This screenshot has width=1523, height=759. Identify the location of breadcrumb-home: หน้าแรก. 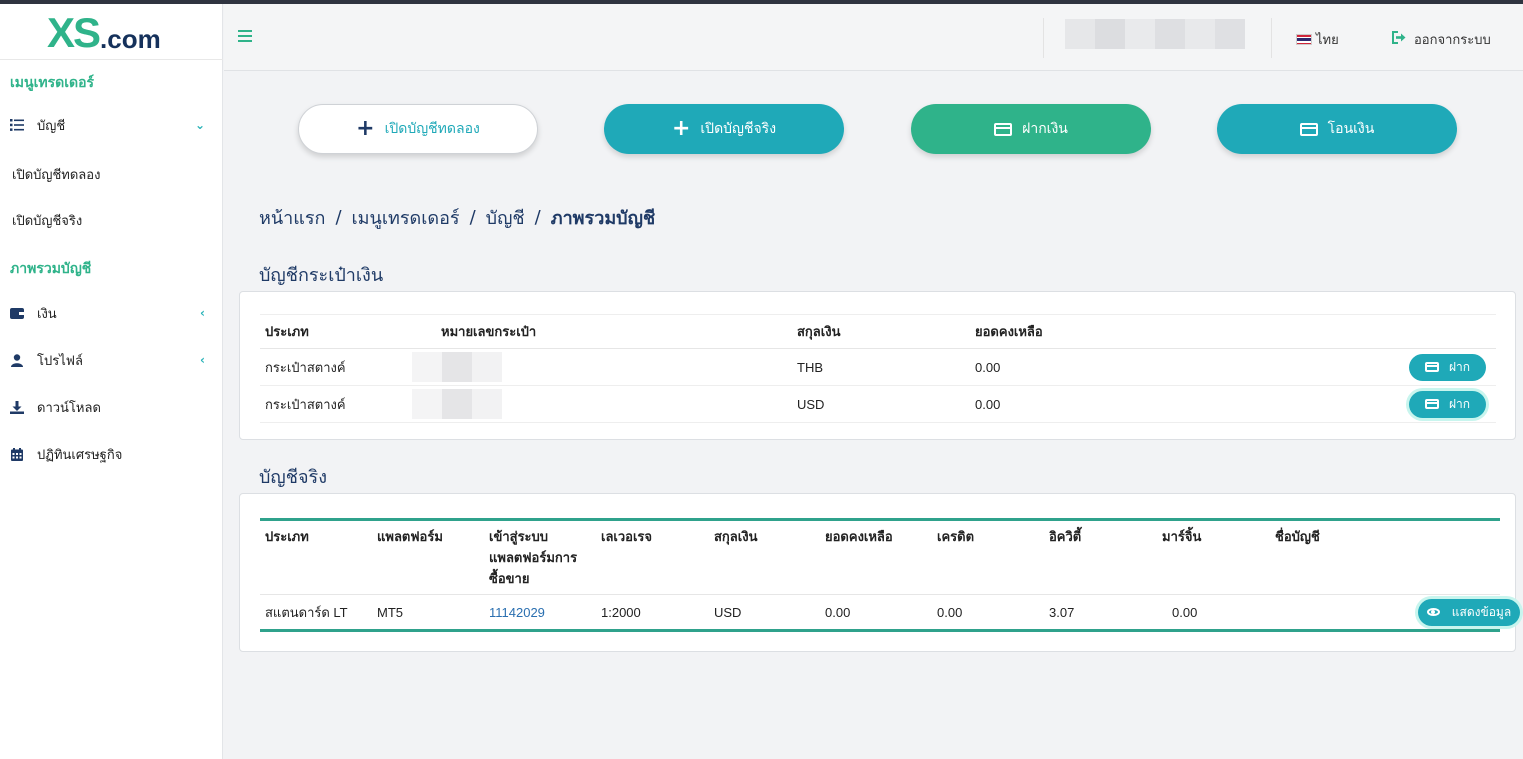
(292, 217).